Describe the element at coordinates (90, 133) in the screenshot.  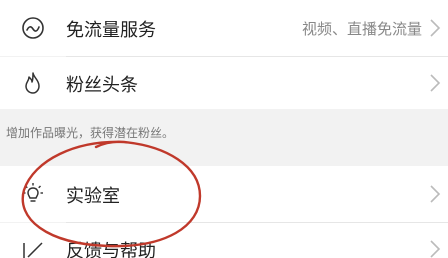
I see `section-note: 增加作品曝光，获得潜在粉丝。` at that location.